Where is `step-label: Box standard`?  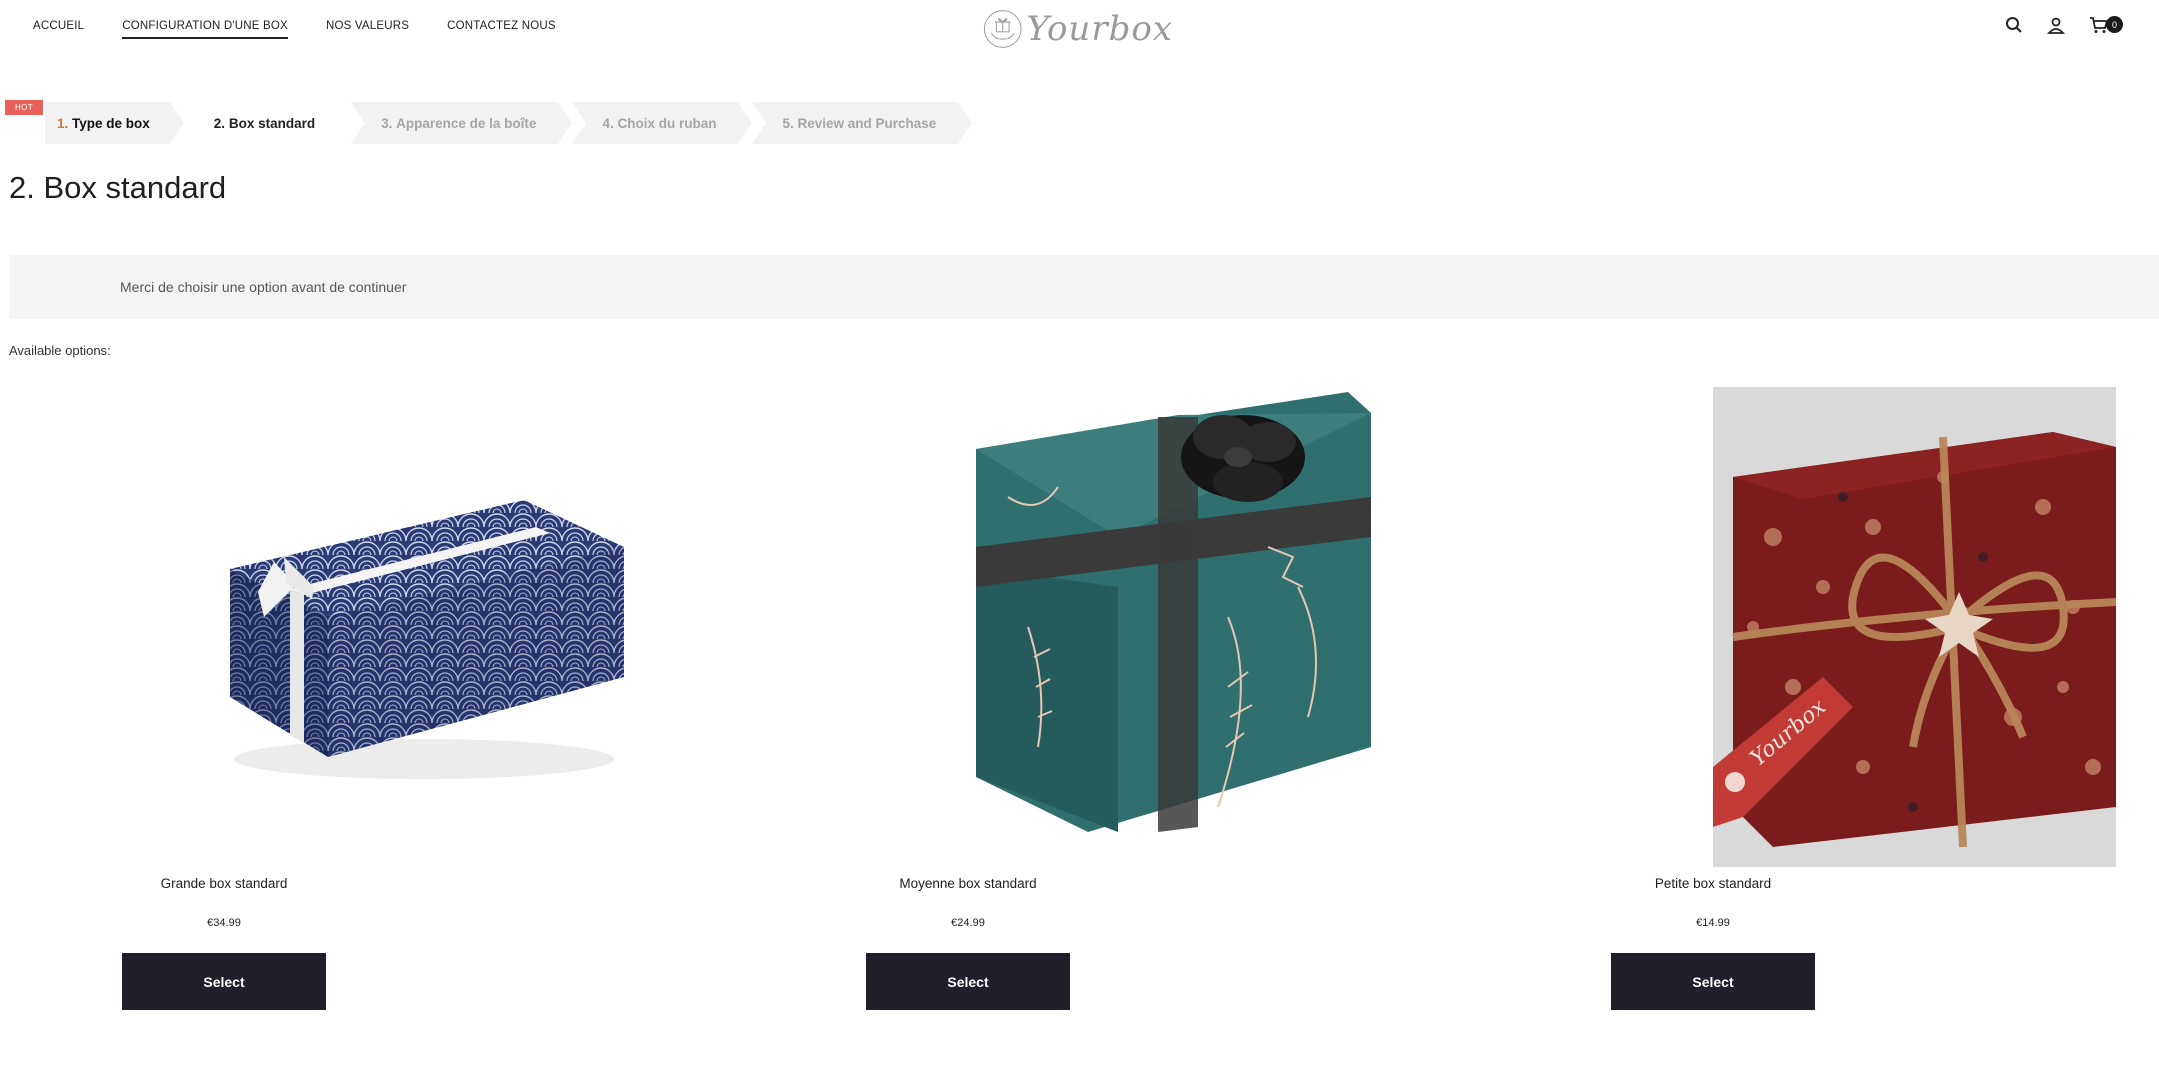
step-label: Box standard is located at coordinates (272, 123).